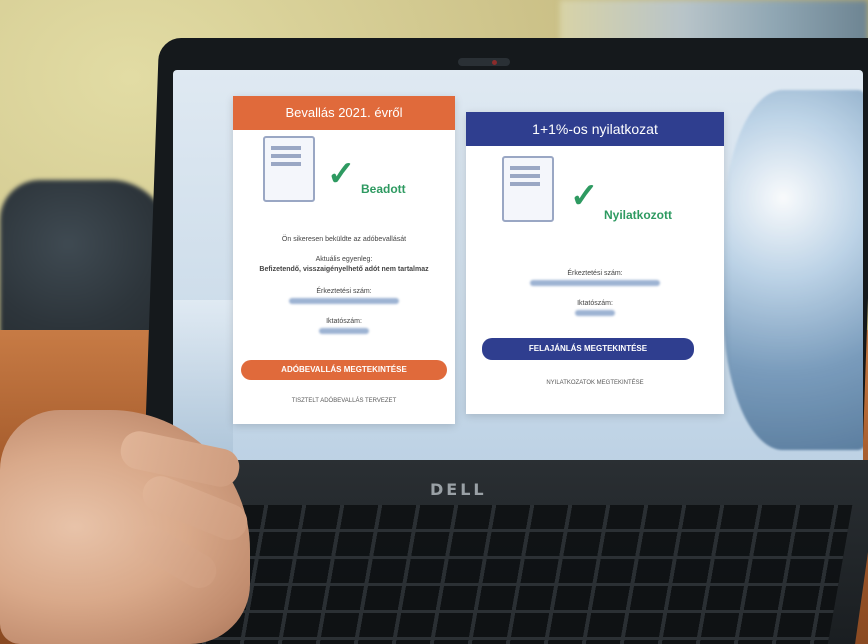 Image resolution: width=868 pixels, height=644 pixels. What do you see at coordinates (344, 239) in the screenshot?
I see `success-message: Ön sikeresen beküldte az adóbevallását` at bounding box center [344, 239].